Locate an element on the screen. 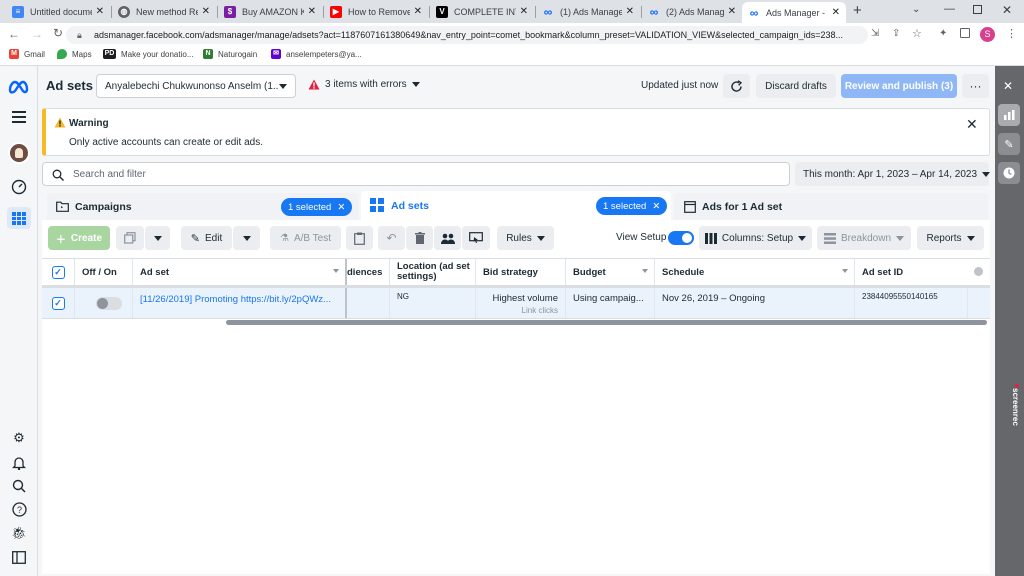  browser-tab: ∞ (1) Ads Manager ✕ is located at coordinates (588, 11).